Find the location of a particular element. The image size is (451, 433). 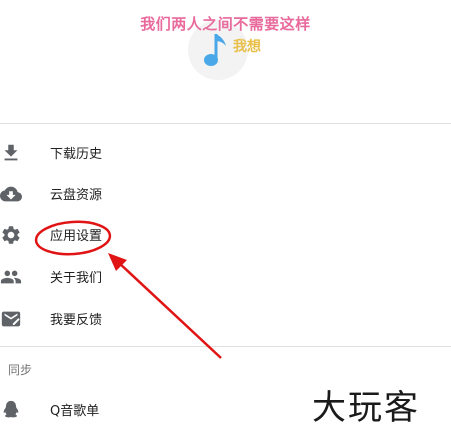

header-title: 我们两人之间不需要这样 is located at coordinates (225, 24).